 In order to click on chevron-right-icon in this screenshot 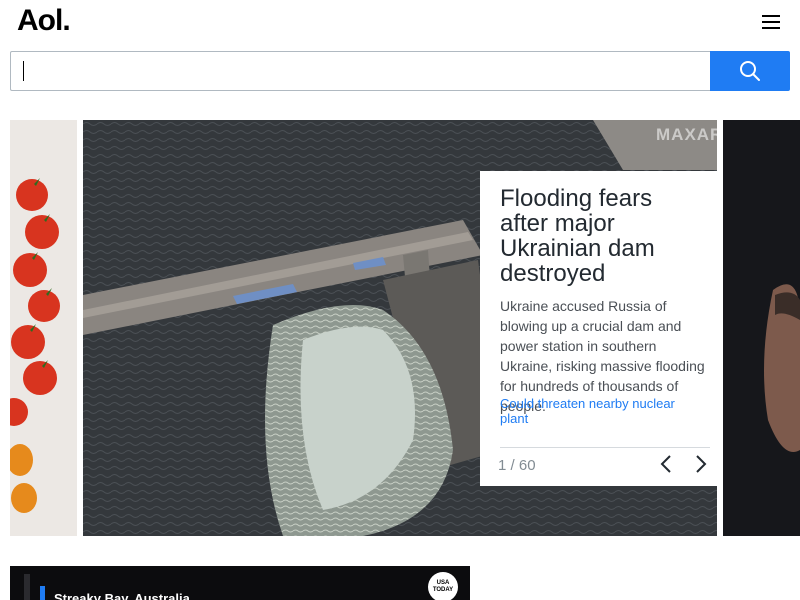, I will do `click(701, 464)`.